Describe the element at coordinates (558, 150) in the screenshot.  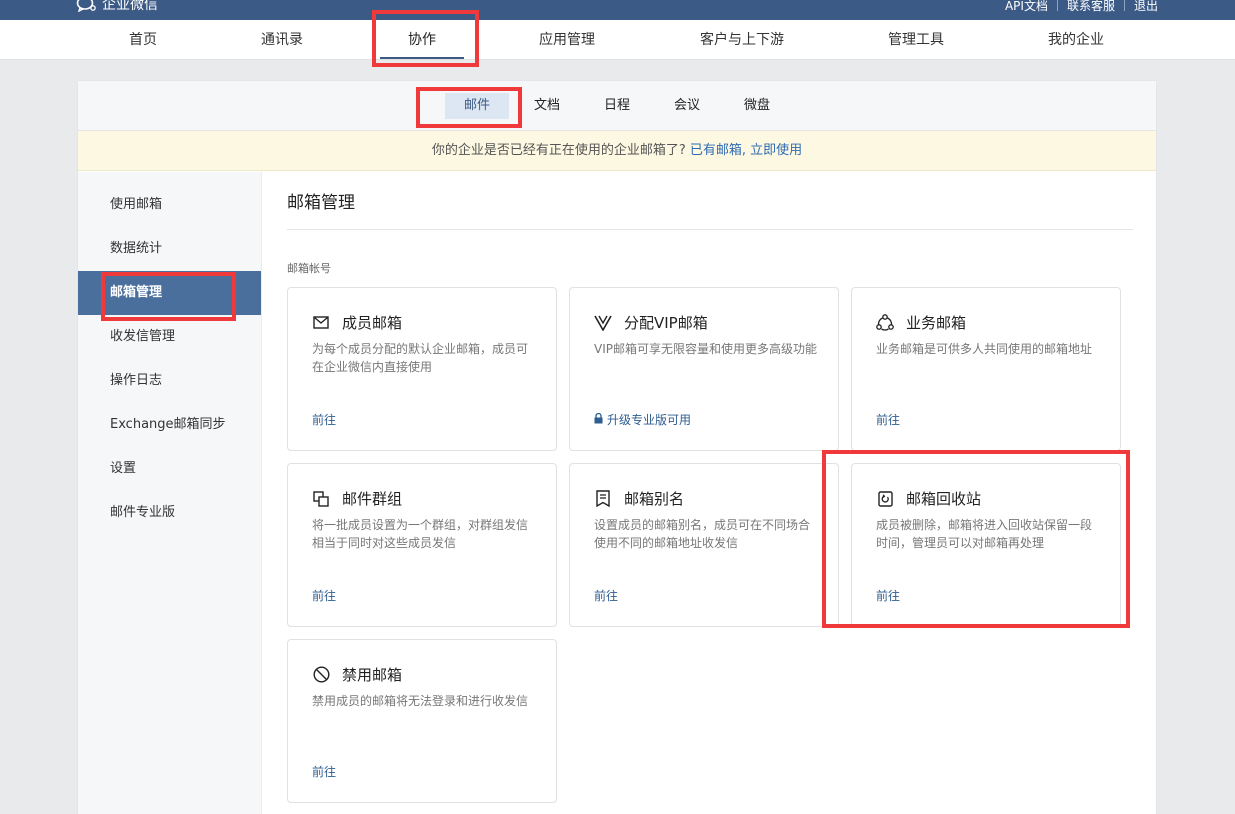
I see `notice-text: 你的企业是否已经有正在使用的企业邮箱了?` at that location.